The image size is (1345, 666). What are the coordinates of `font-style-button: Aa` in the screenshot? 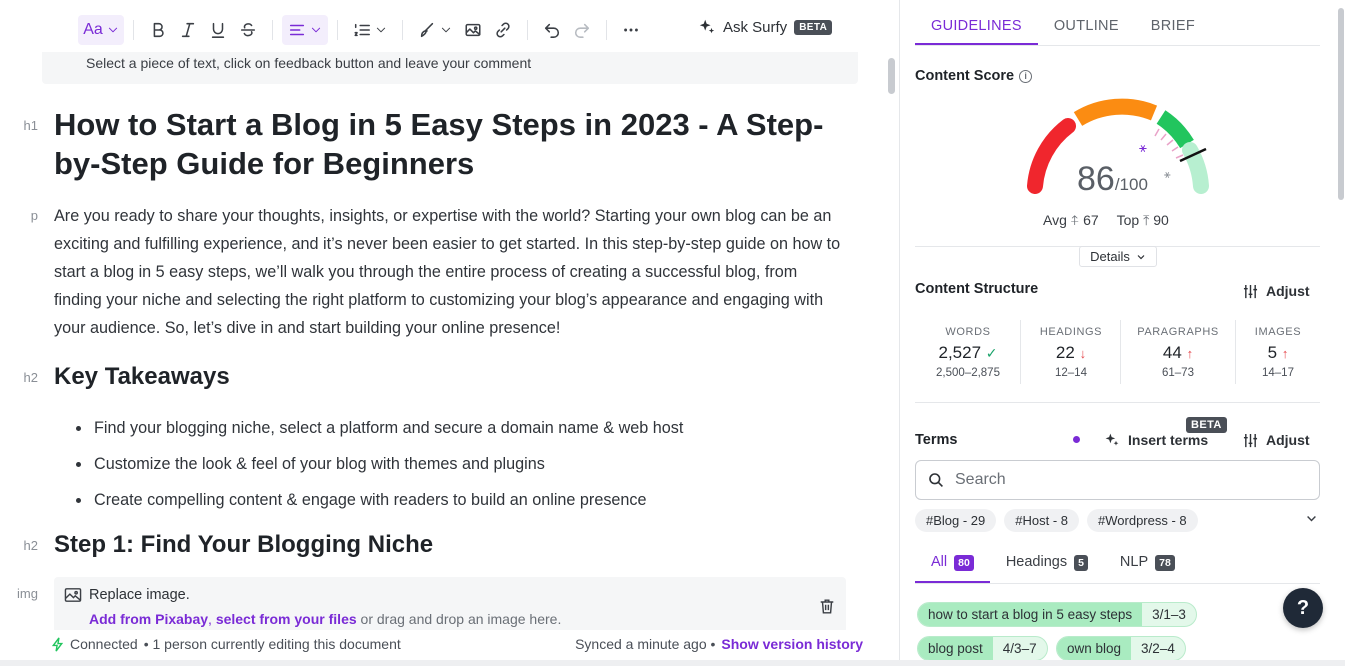 It's located at (101, 30).